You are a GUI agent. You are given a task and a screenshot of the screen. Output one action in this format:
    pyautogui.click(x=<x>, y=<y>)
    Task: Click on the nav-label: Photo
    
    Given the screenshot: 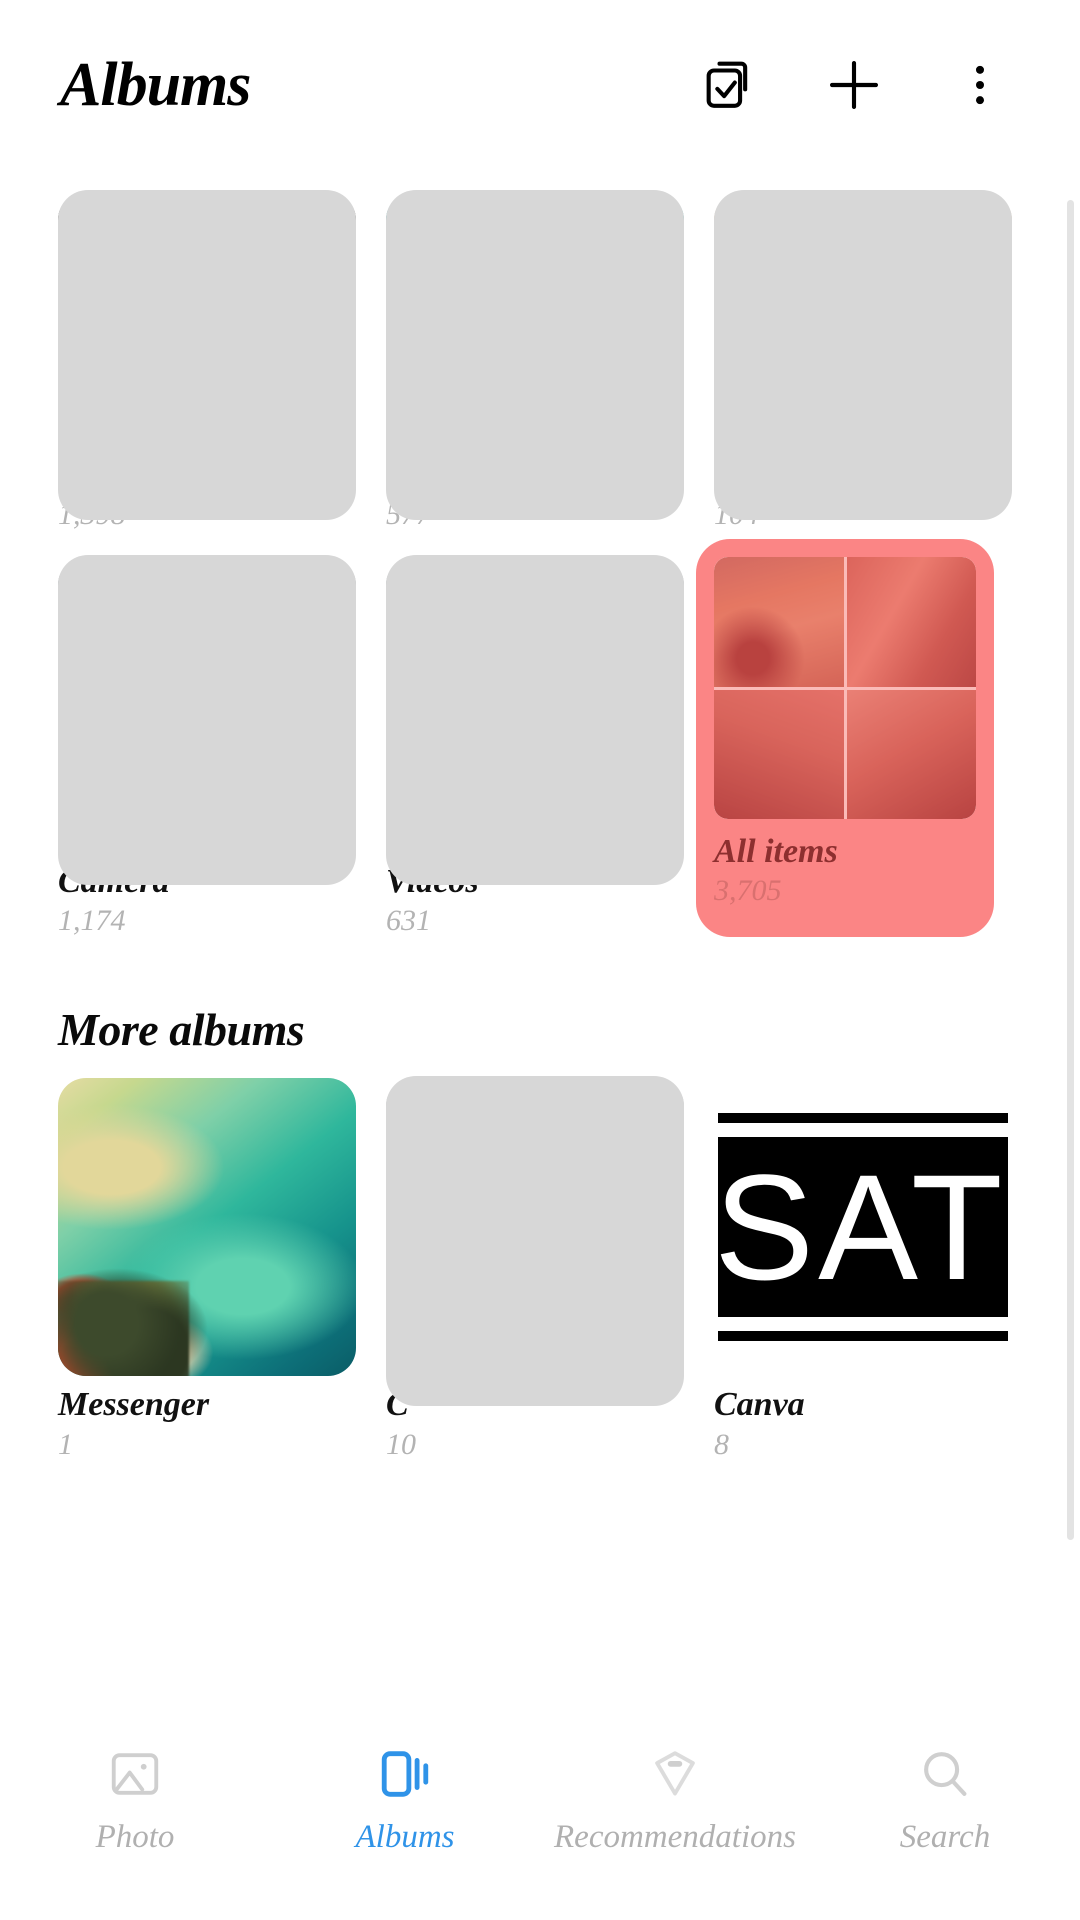 What is the action you would take?
    pyautogui.click(x=135, y=1837)
    